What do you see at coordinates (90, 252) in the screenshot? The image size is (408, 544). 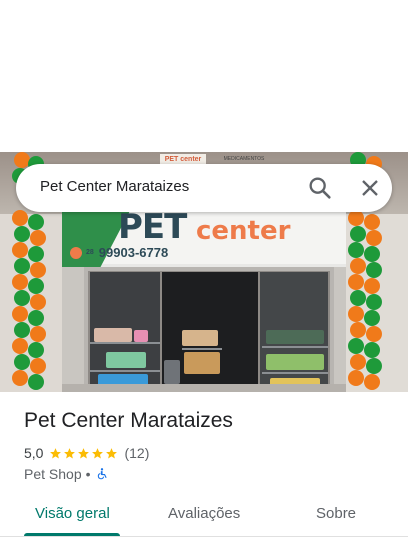 I see `phone-area-code: 28` at bounding box center [90, 252].